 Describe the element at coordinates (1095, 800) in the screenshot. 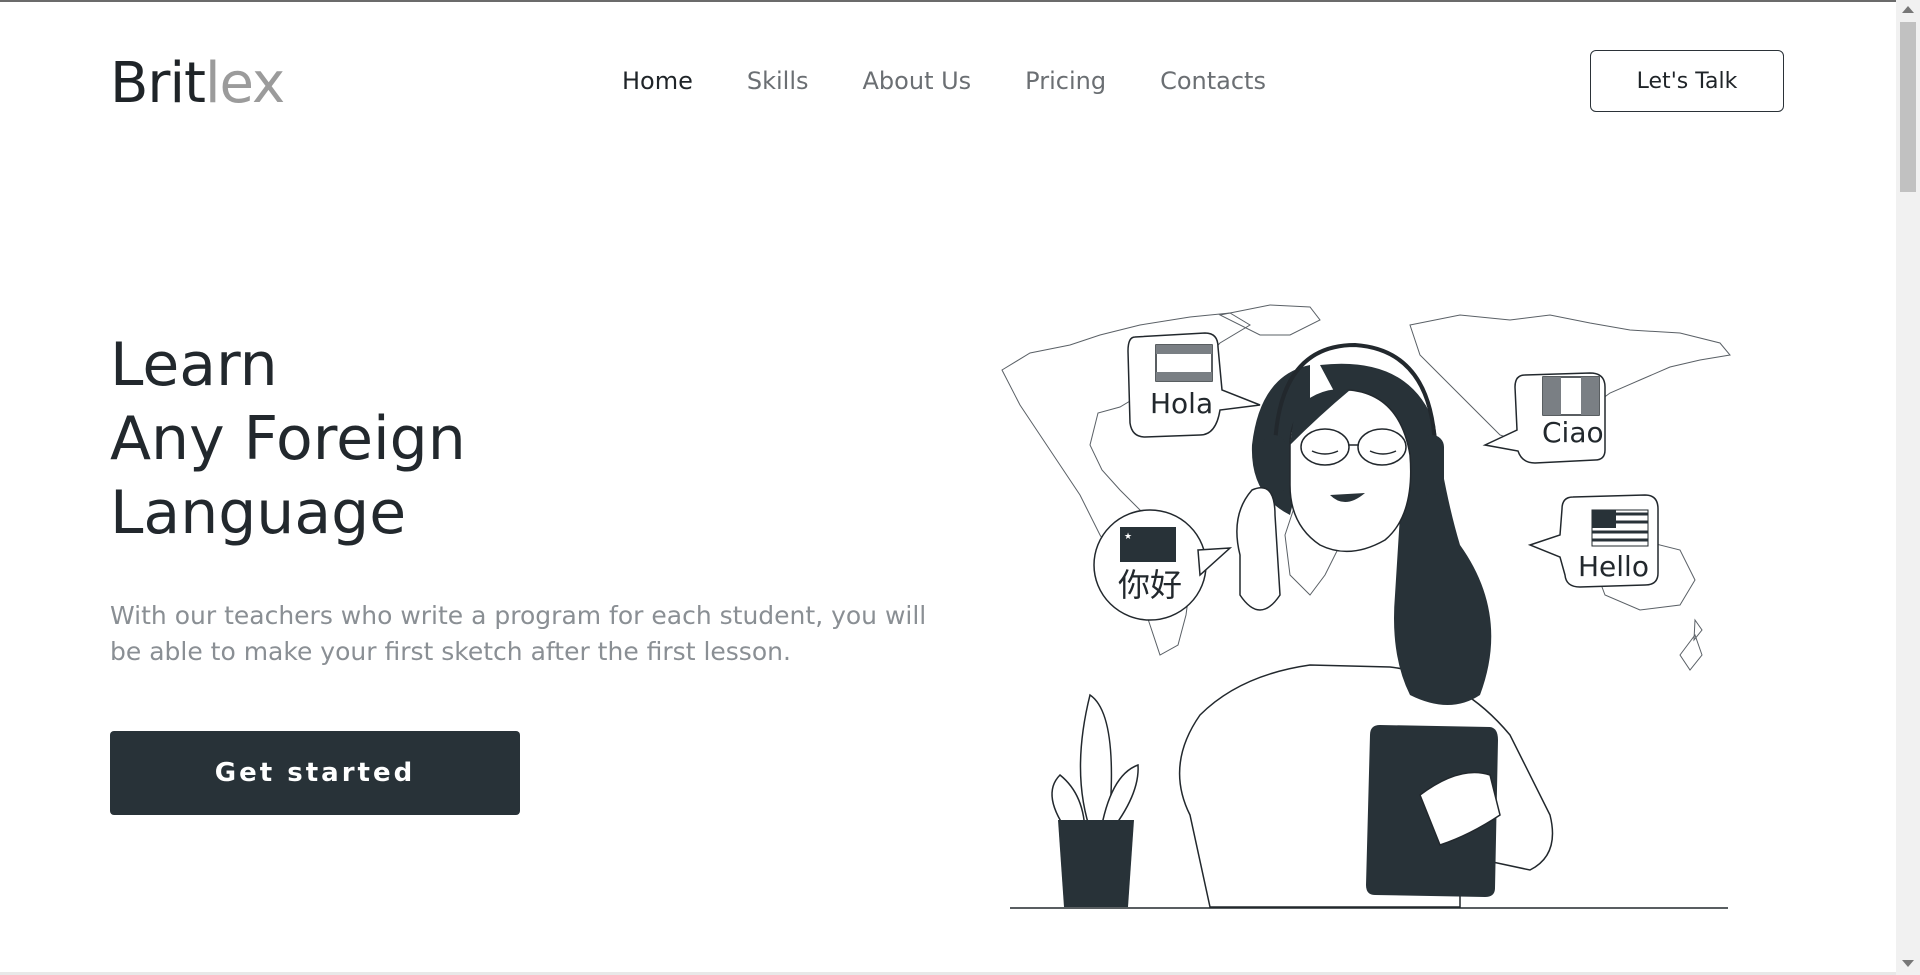

I see `plant-illustration` at that location.